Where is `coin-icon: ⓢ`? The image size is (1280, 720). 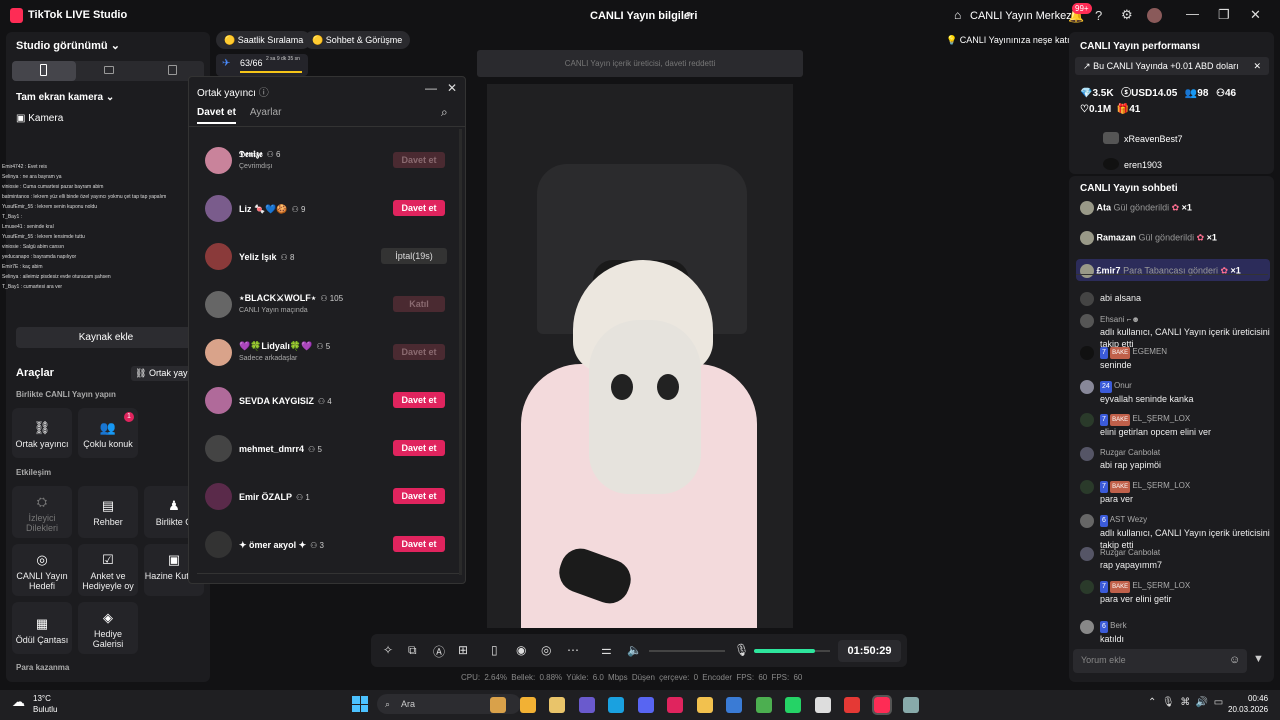
coin-icon: ⓢ is located at coordinates (1126, 93).